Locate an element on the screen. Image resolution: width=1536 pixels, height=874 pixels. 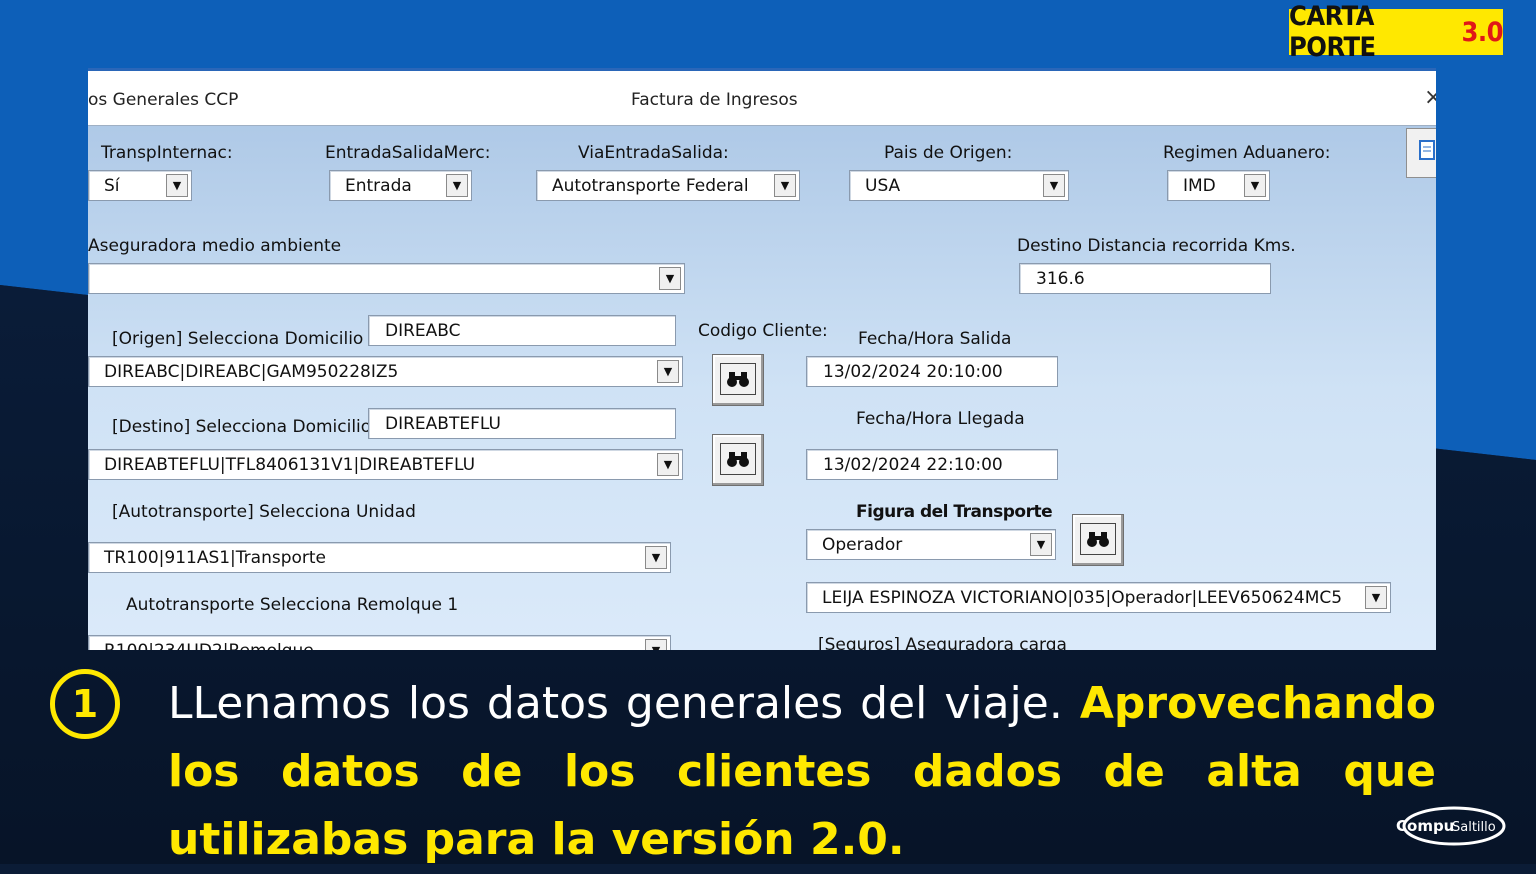
figura-transporte-label: Figura del Transporte is located at coordinates (954, 512).